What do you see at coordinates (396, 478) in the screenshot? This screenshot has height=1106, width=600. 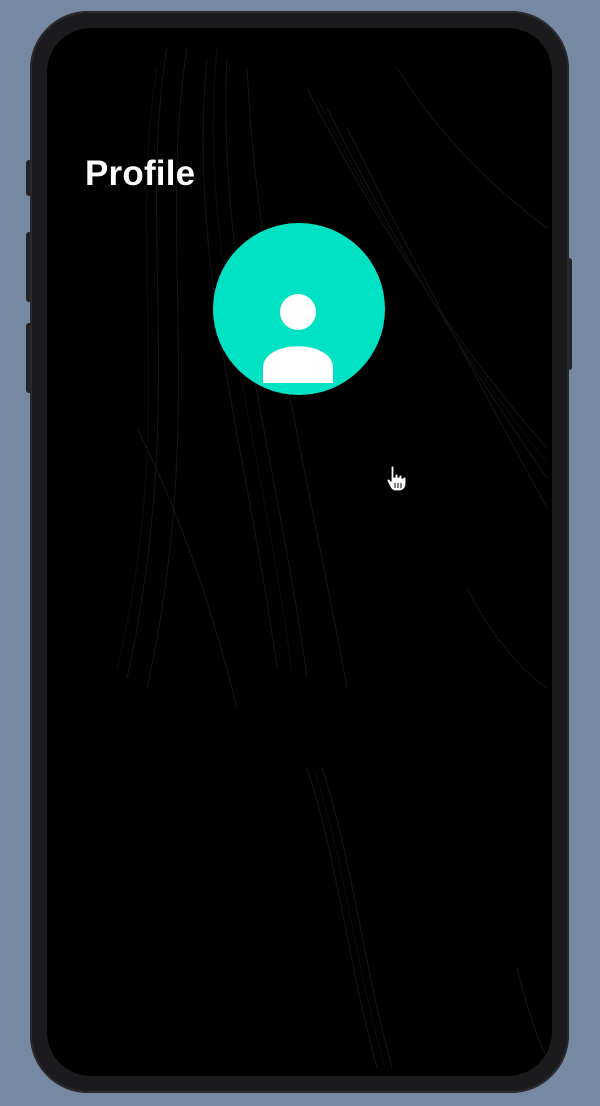 I see `hand-pointer-cursor-icon` at bounding box center [396, 478].